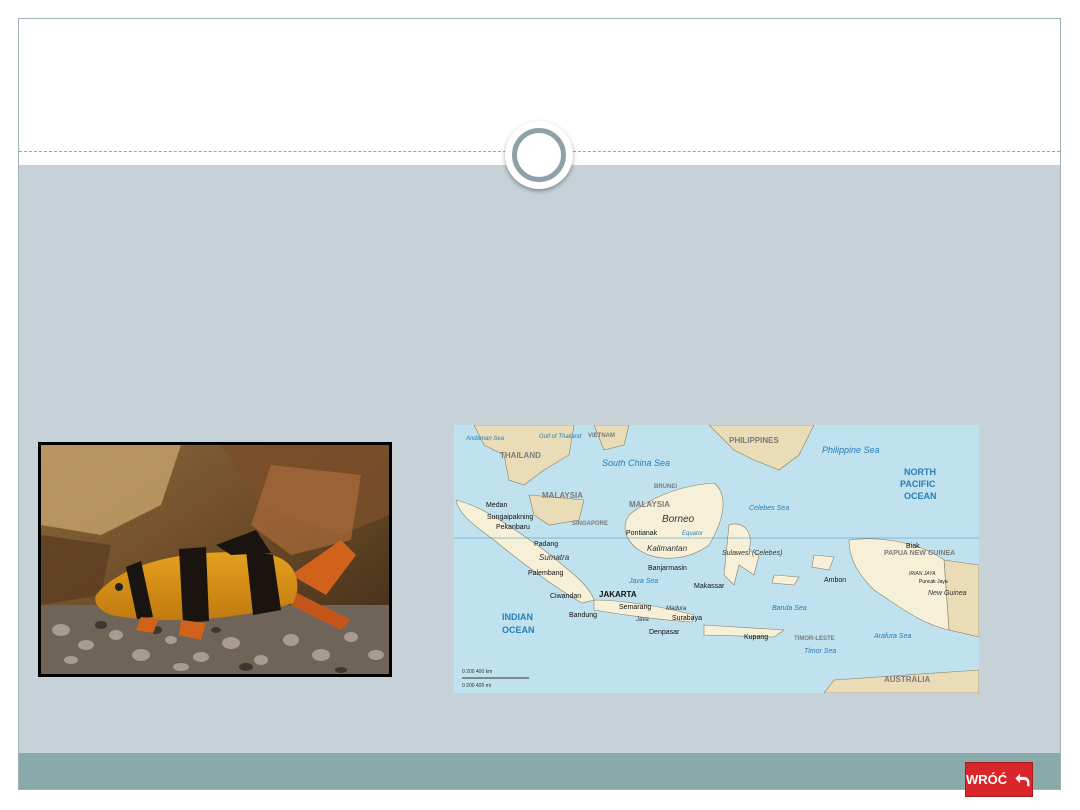  I want to click on map-label: Sumatra, so click(554, 557).